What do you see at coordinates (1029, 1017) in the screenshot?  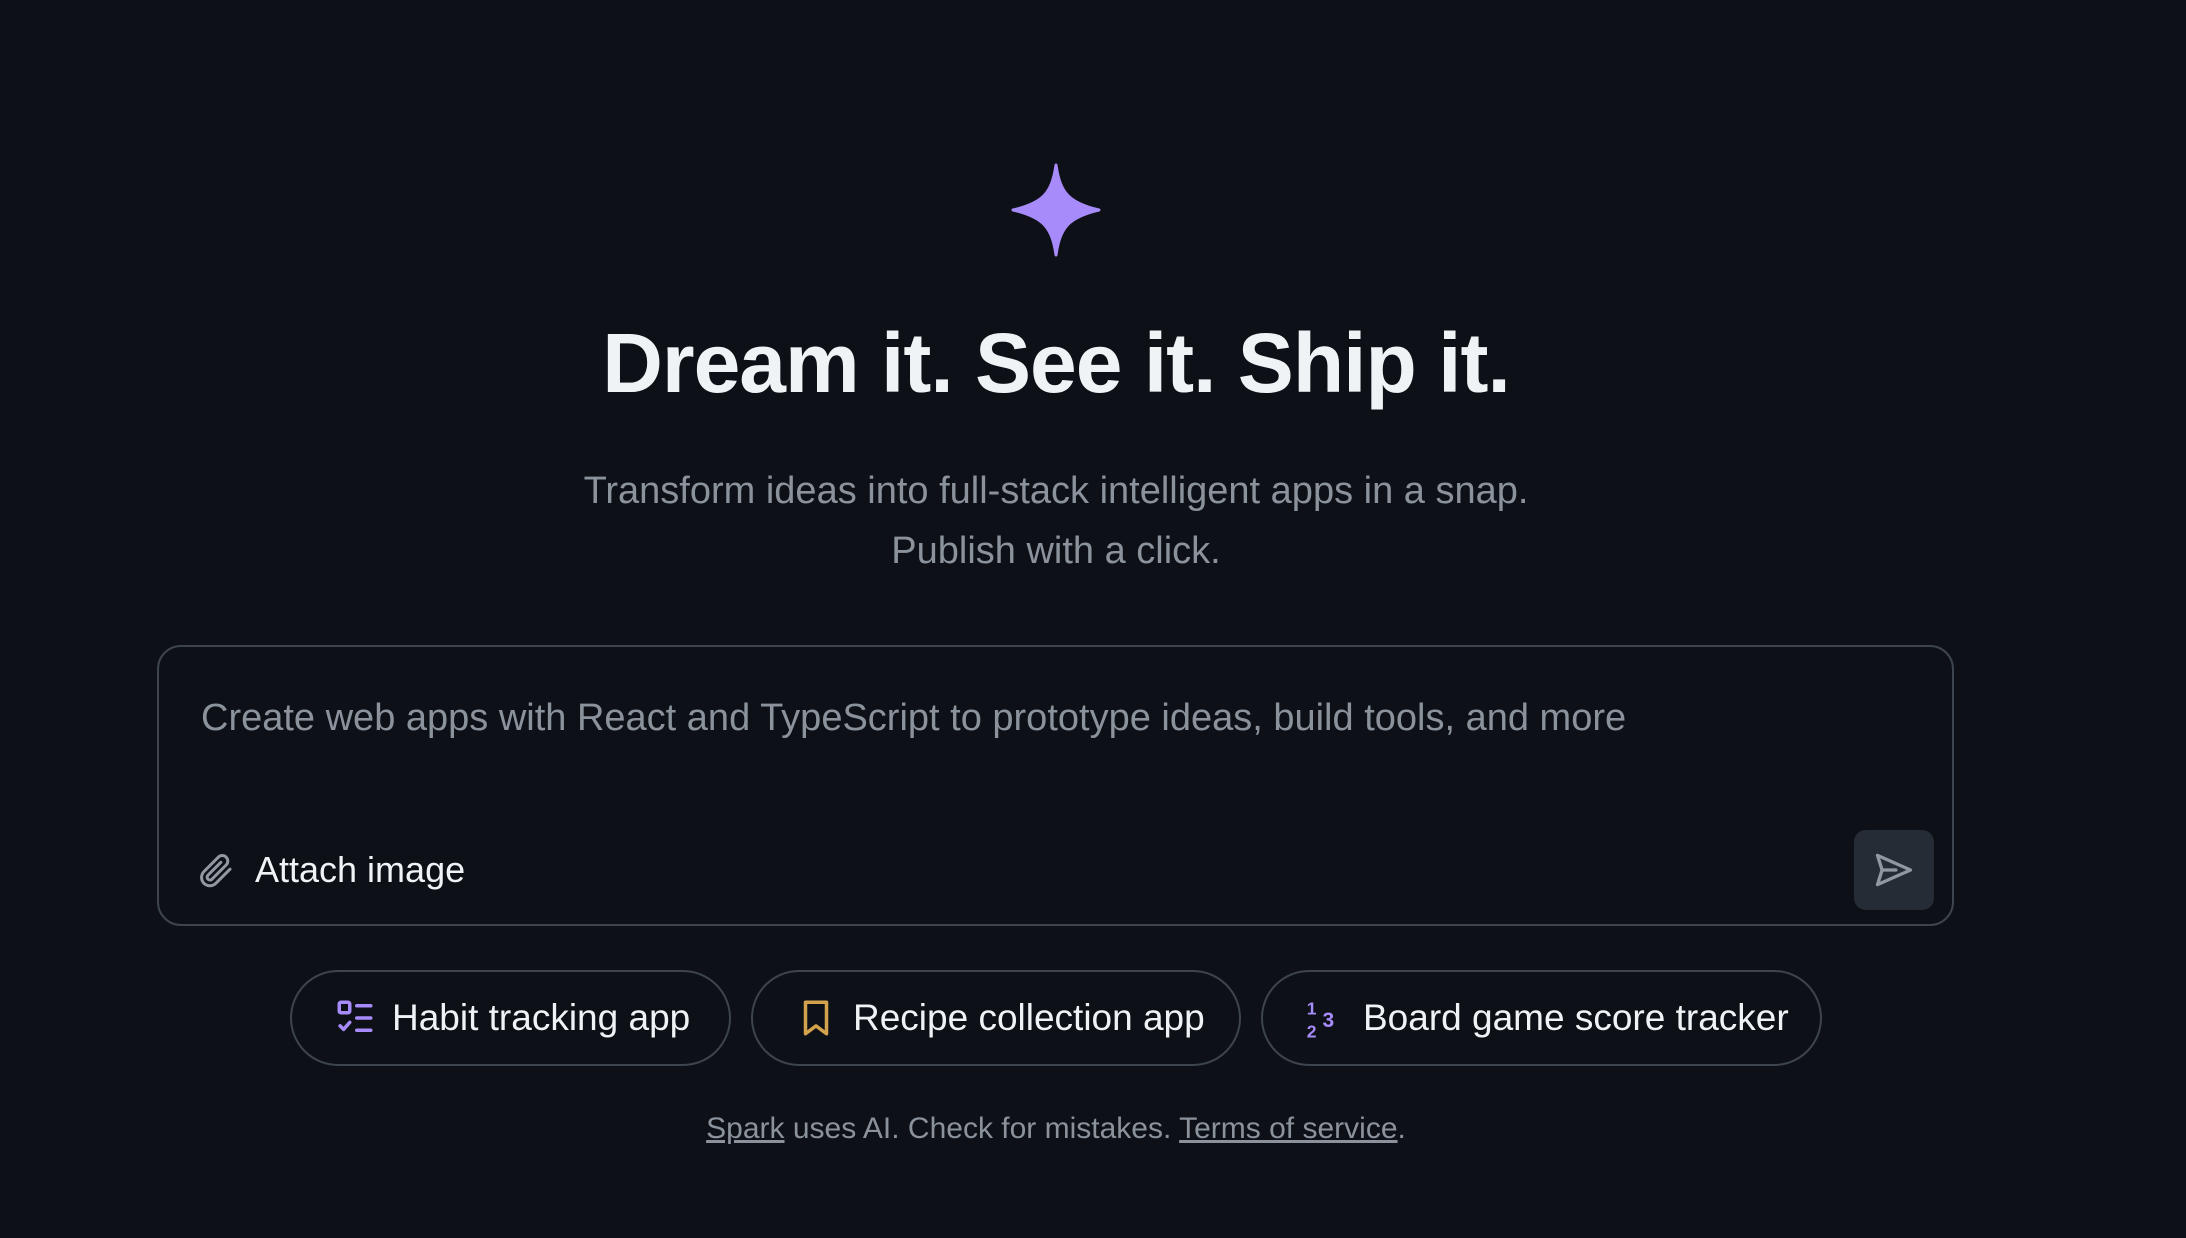 I see `suggestion-label: Recipe collection app` at bounding box center [1029, 1017].